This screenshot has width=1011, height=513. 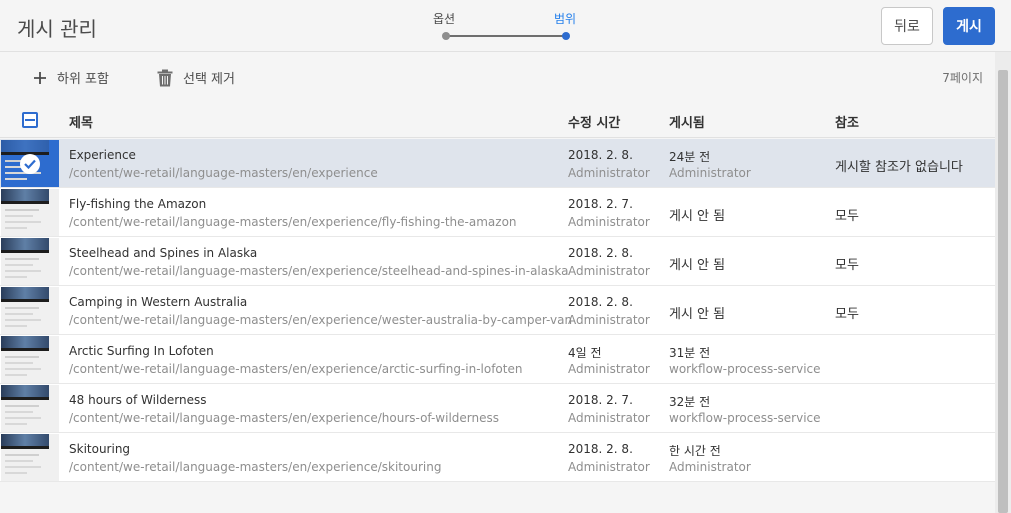 I want to click on table-header: 제목 수정 시간 게시됨 참조, so click(x=497, y=119).